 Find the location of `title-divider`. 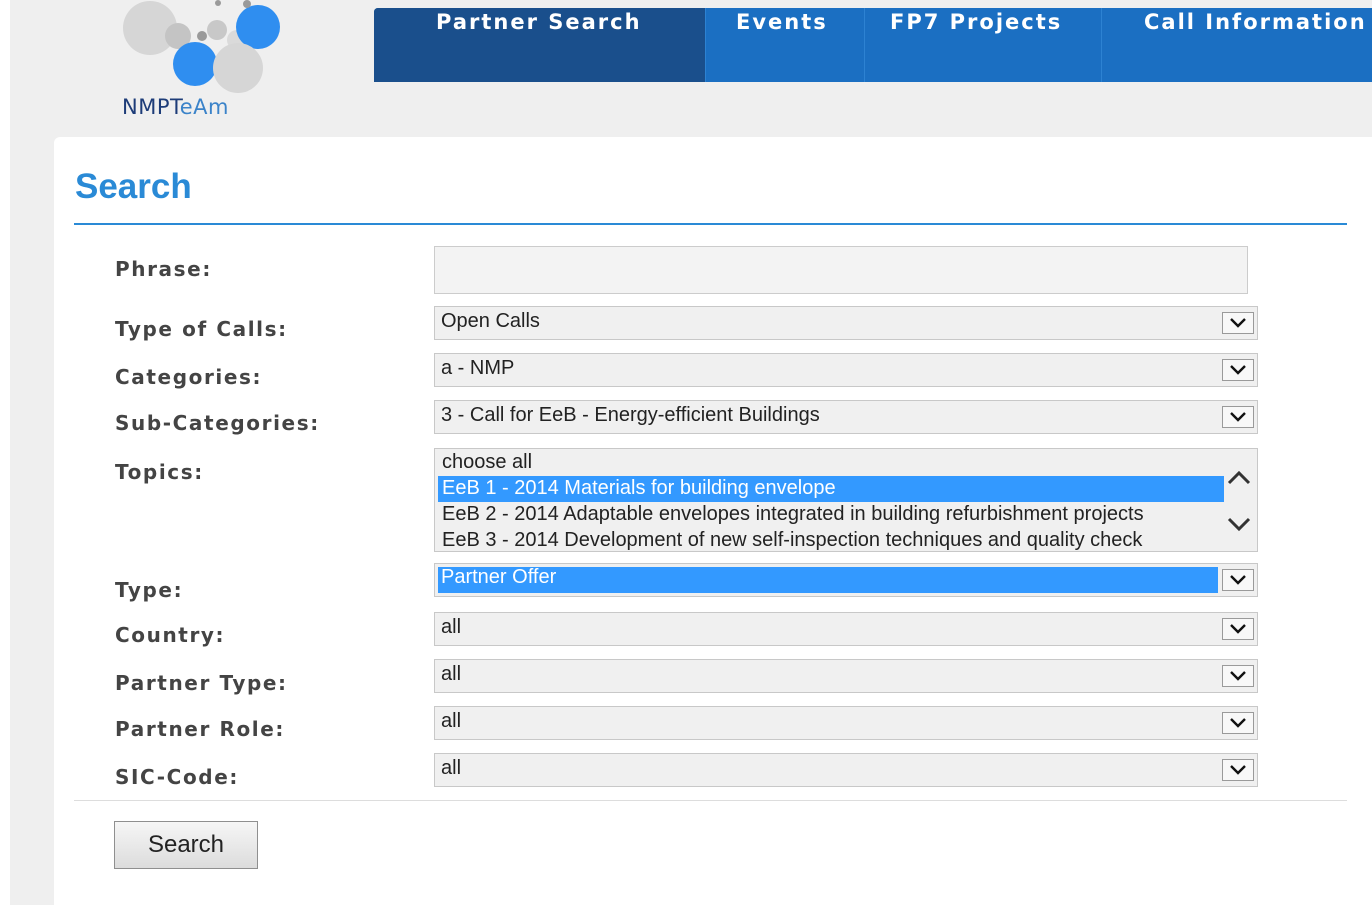

title-divider is located at coordinates (710, 224).